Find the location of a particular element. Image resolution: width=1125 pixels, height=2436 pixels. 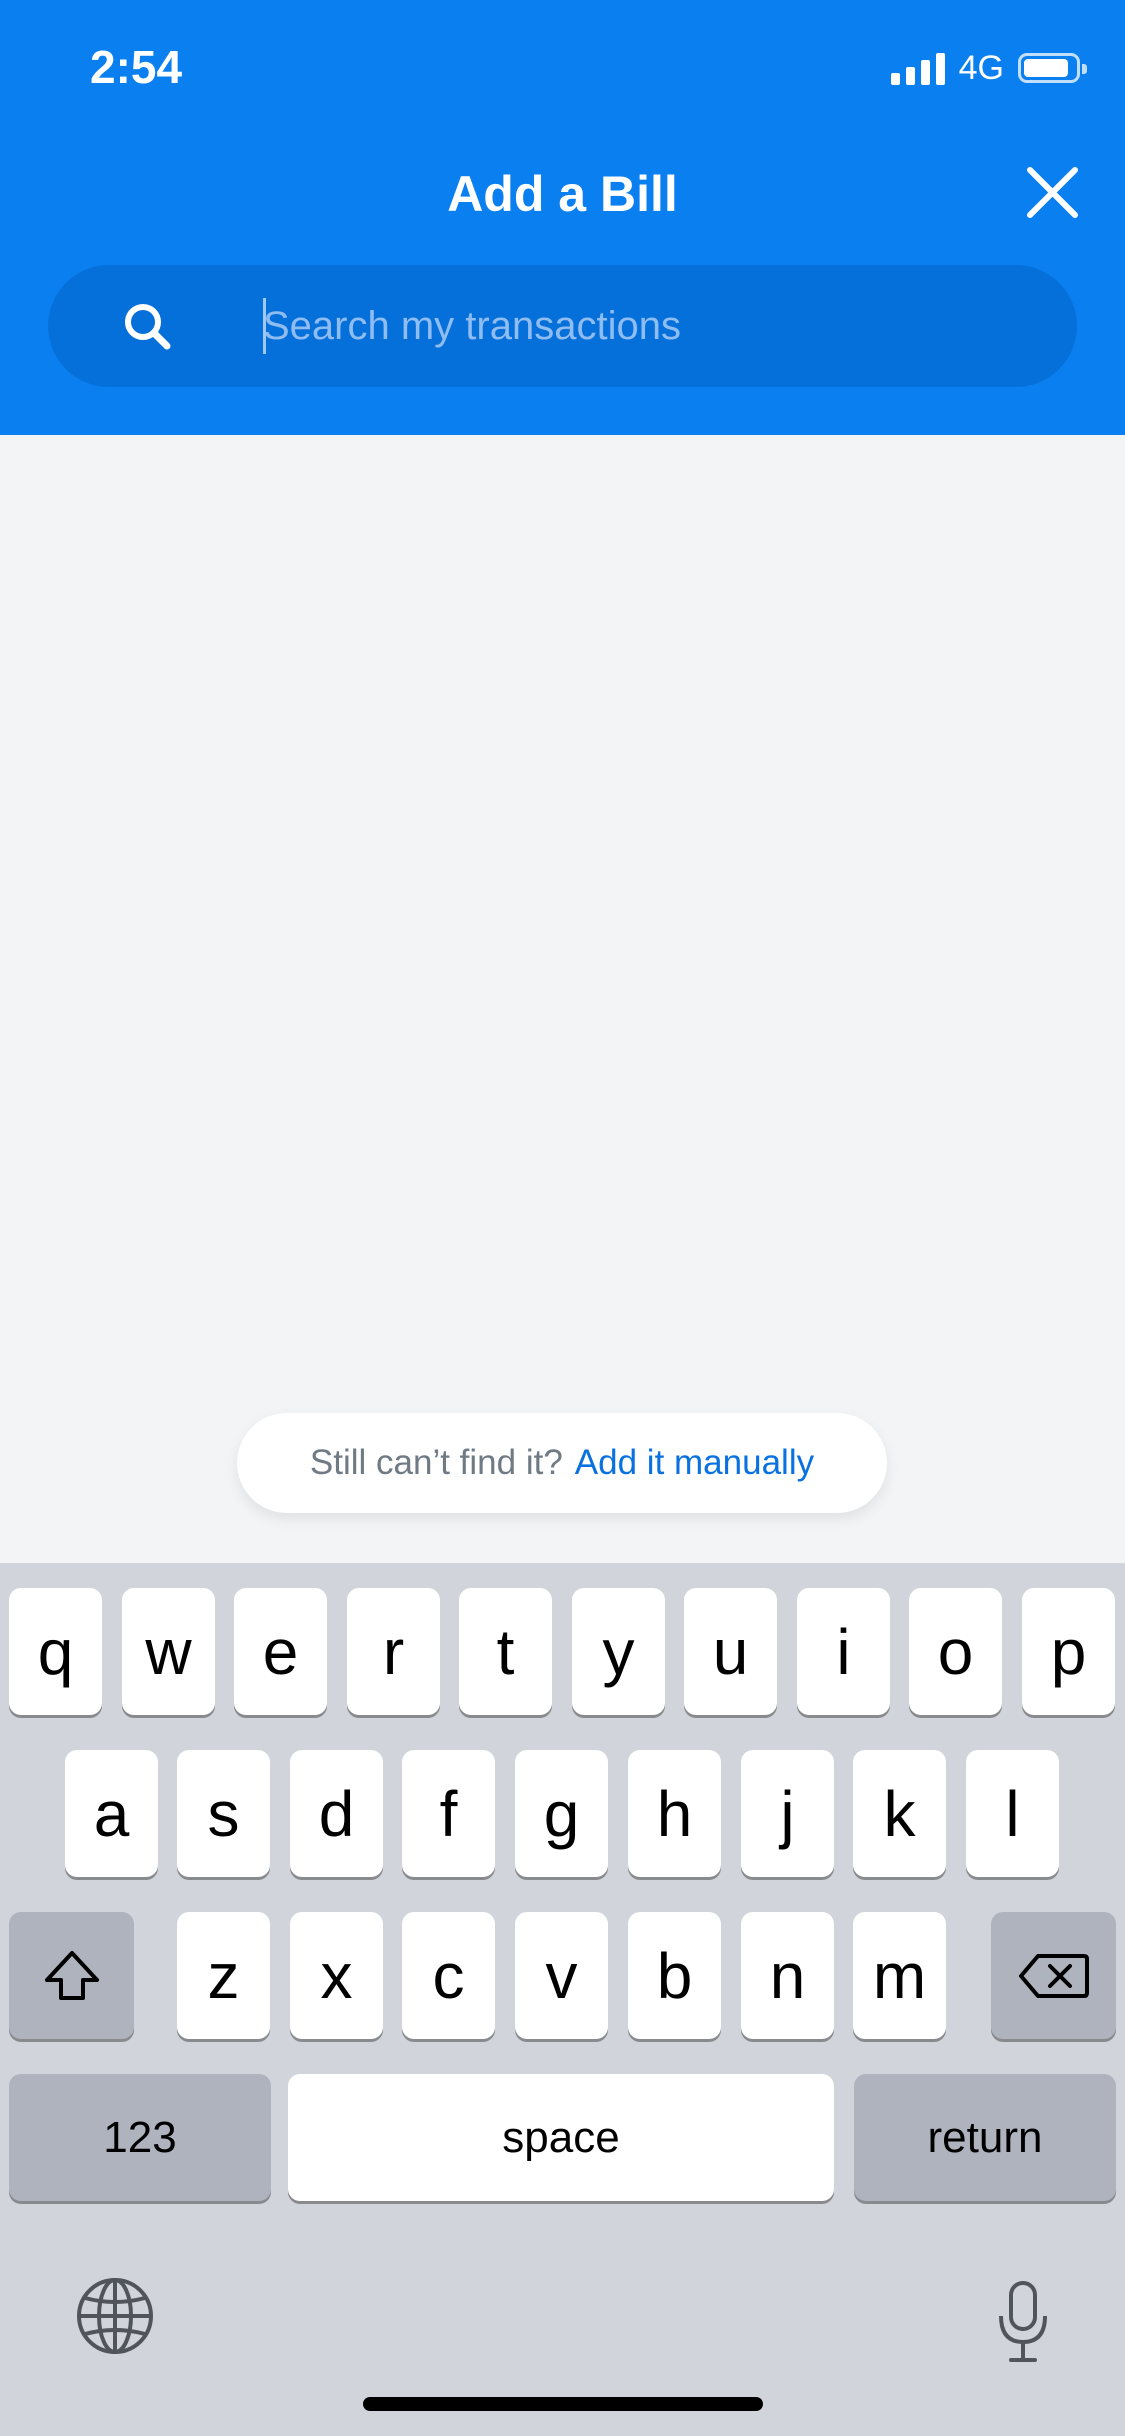

key-k: k is located at coordinates (899, 1813).